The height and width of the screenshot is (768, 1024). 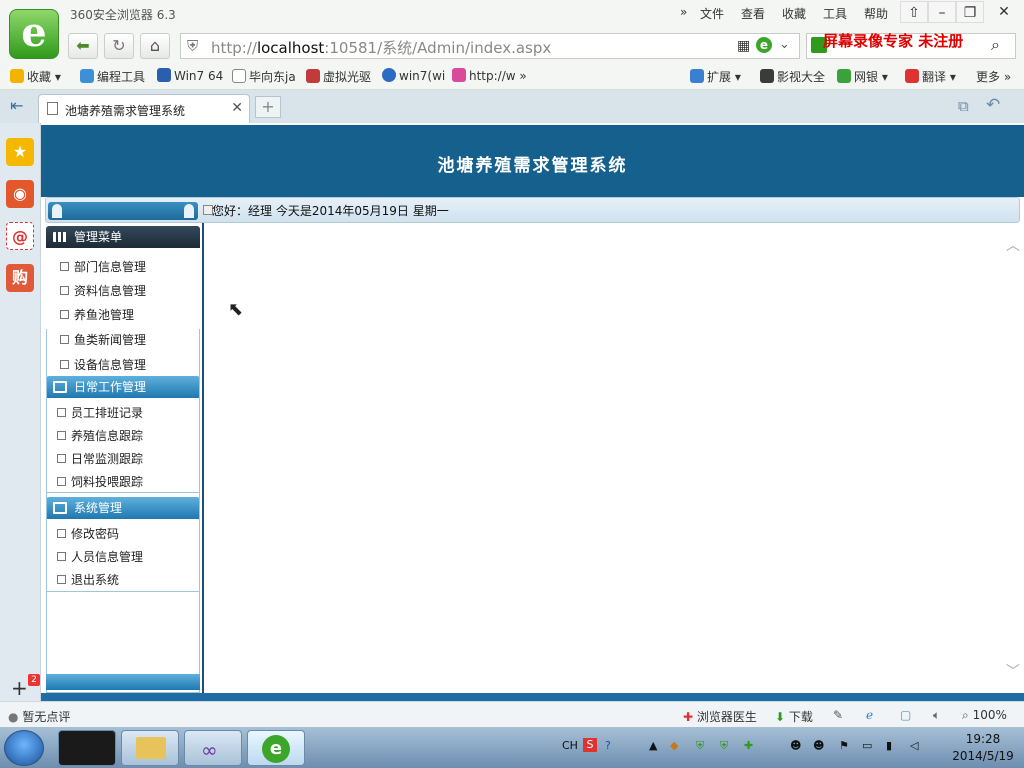 What do you see at coordinates (674, 745) in the screenshot?
I see `security-icon: ◆` at bounding box center [674, 745].